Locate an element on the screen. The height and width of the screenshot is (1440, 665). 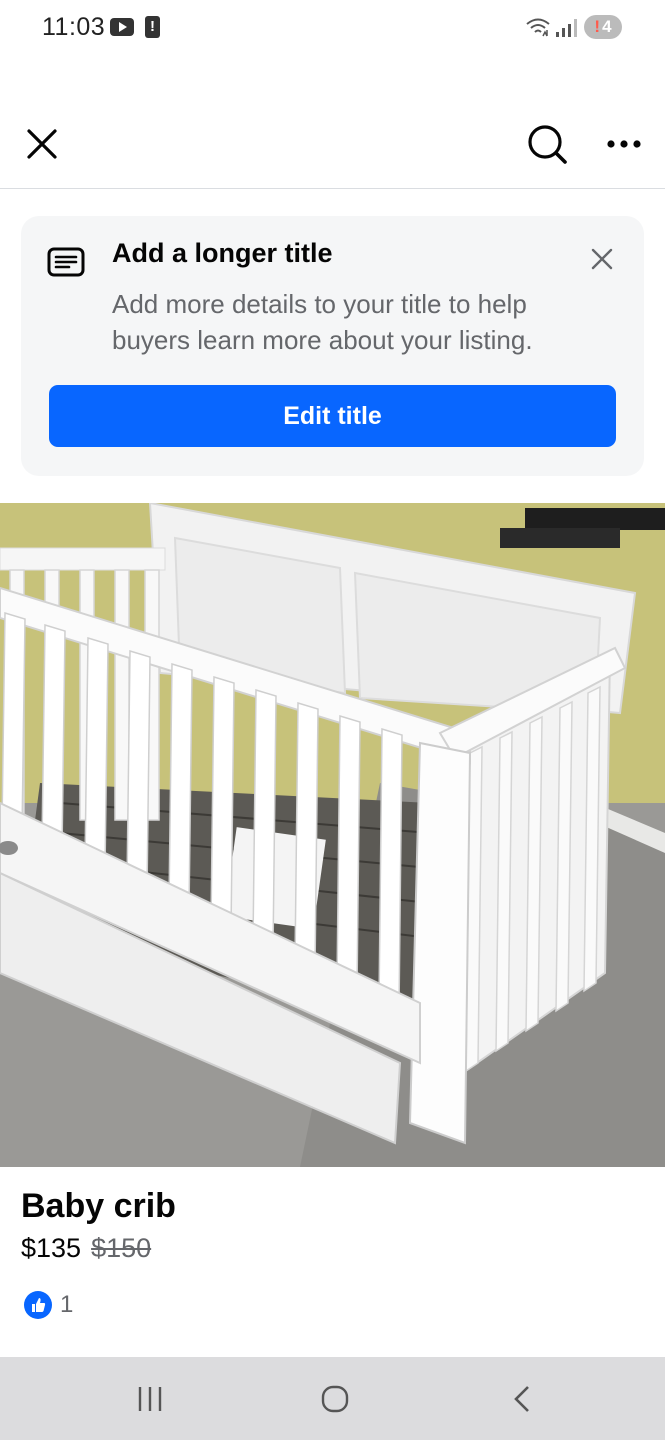
recent-apps-icon is located at coordinates (150, 1399).